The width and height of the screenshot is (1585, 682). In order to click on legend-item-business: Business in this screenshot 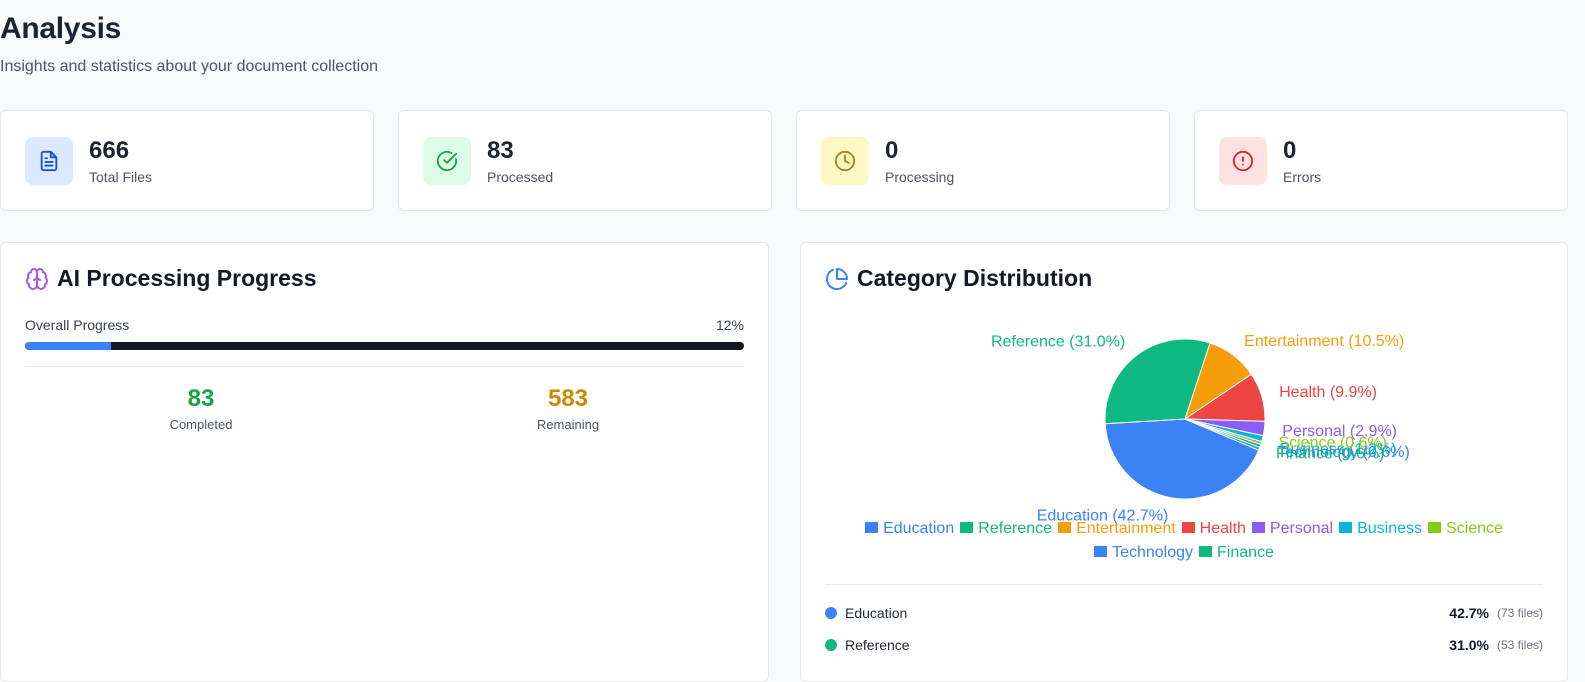, I will do `click(1380, 529)`.